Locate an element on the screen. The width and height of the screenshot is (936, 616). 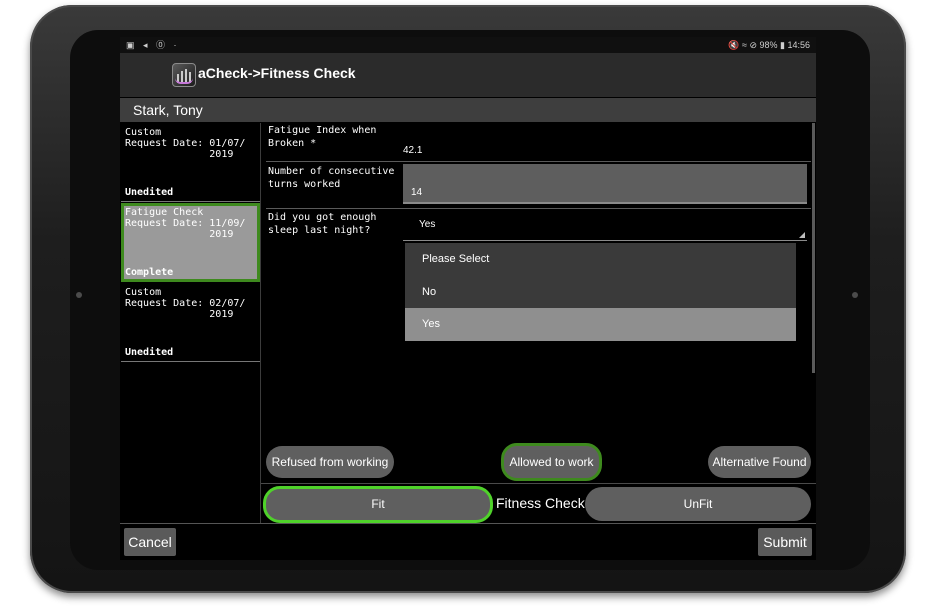
sleep-select: Yes is located at coordinates (605, 225).